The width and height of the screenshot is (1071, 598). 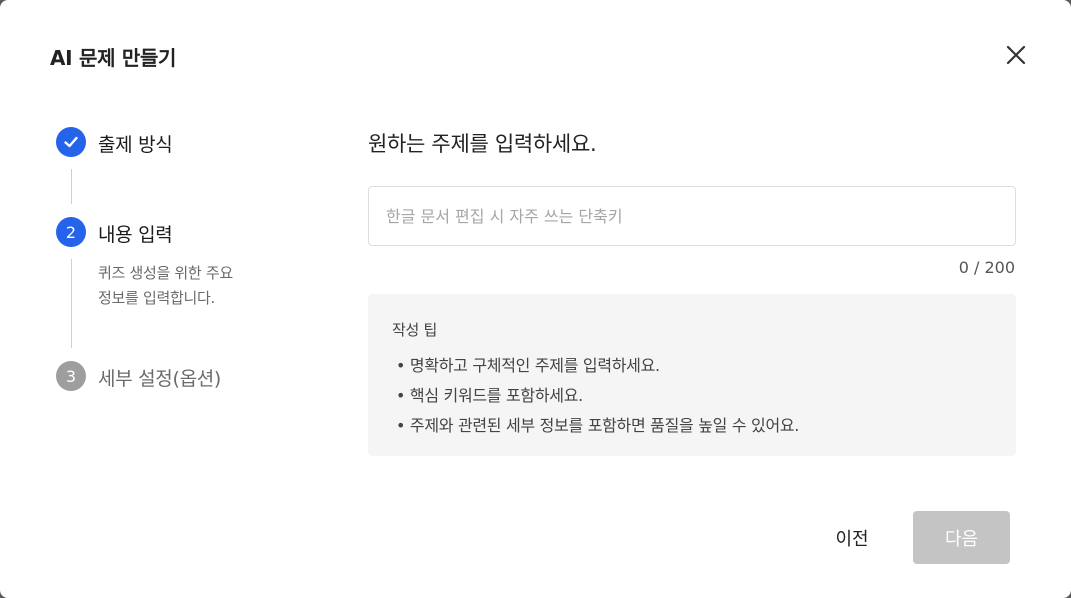 What do you see at coordinates (160, 379) in the screenshot?
I see `step-3-label: 세부 설정(옵션)` at bounding box center [160, 379].